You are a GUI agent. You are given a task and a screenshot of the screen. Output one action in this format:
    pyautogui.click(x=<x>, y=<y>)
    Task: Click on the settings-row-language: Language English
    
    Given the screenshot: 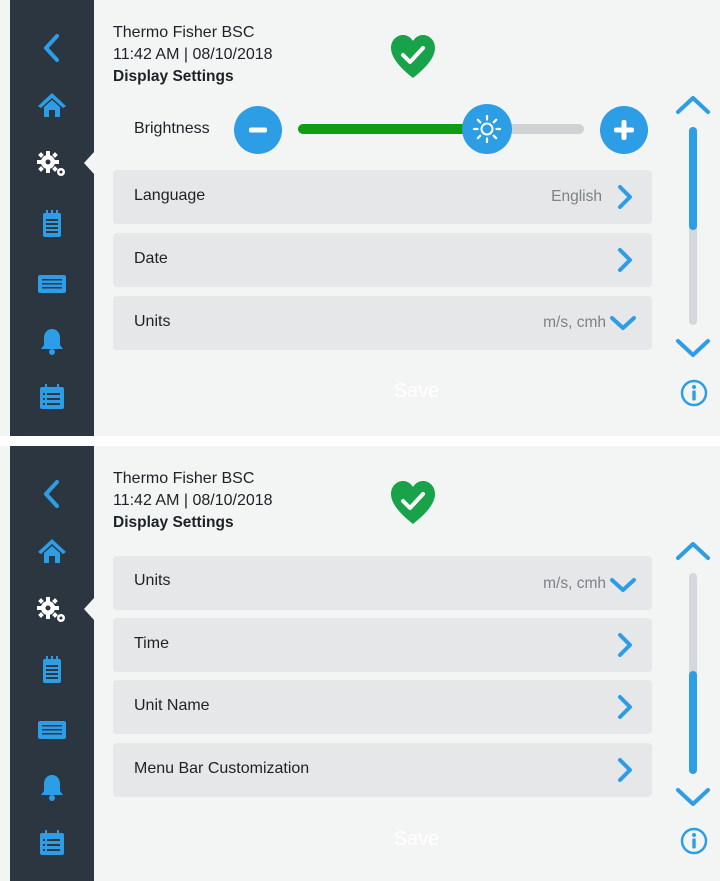 What is the action you would take?
    pyautogui.click(x=382, y=197)
    